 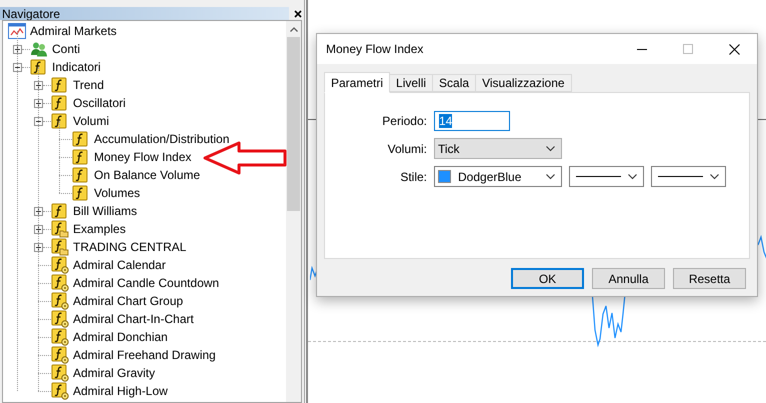 What do you see at coordinates (117, 193) in the screenshot?
I see `tree-item: Volumes` at bounding box center [117, 193].